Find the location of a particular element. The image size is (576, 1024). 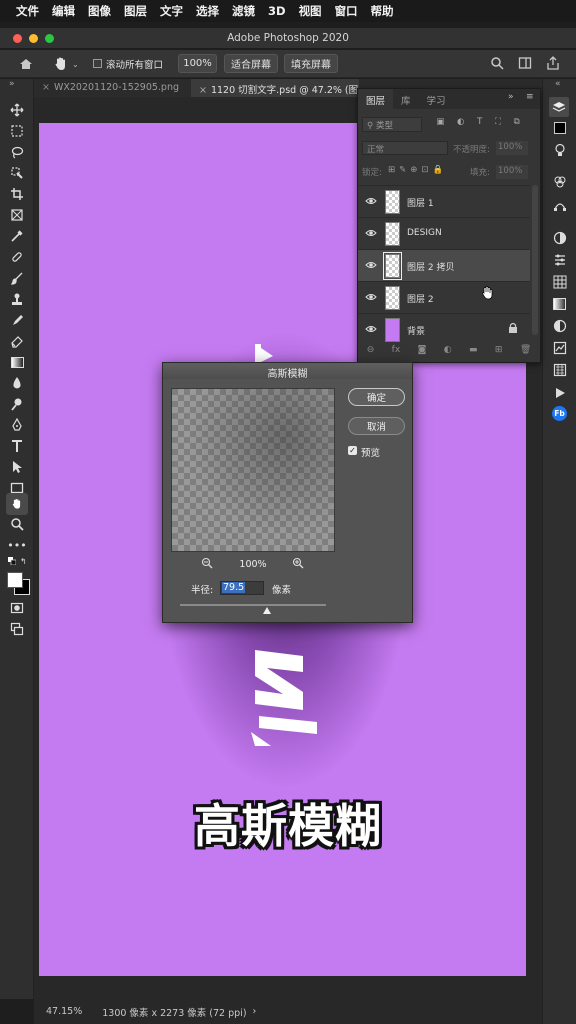

type-filter-icon: T is located at coordinates (479, 124).